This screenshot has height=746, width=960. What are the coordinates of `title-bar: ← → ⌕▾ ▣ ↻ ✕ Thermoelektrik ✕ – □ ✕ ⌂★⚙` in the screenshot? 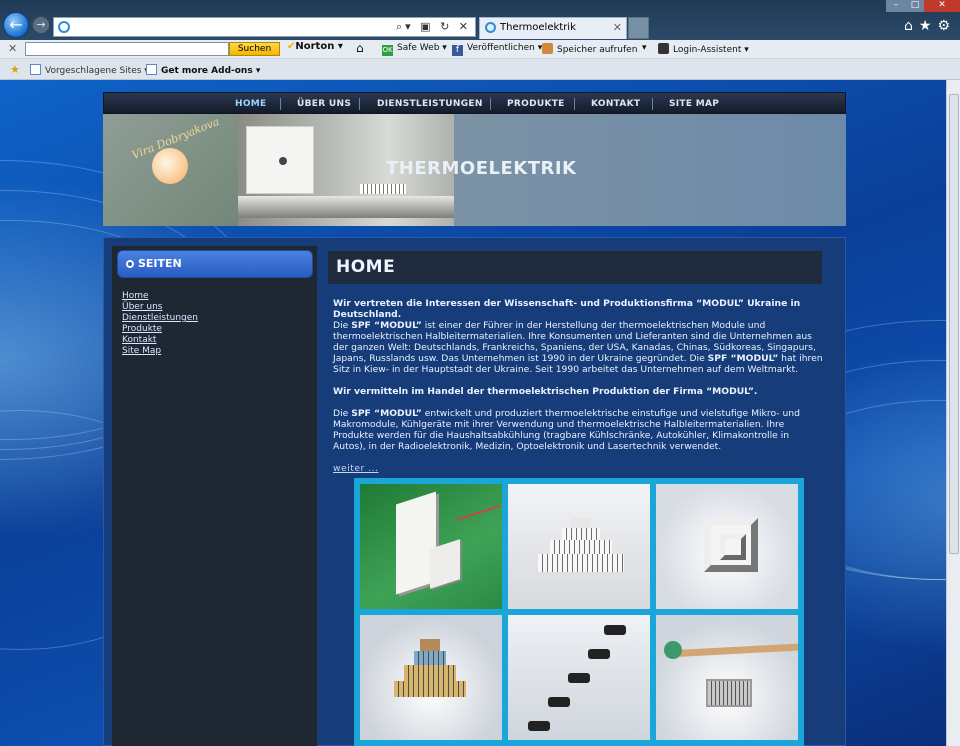 It's located at (480, 20).